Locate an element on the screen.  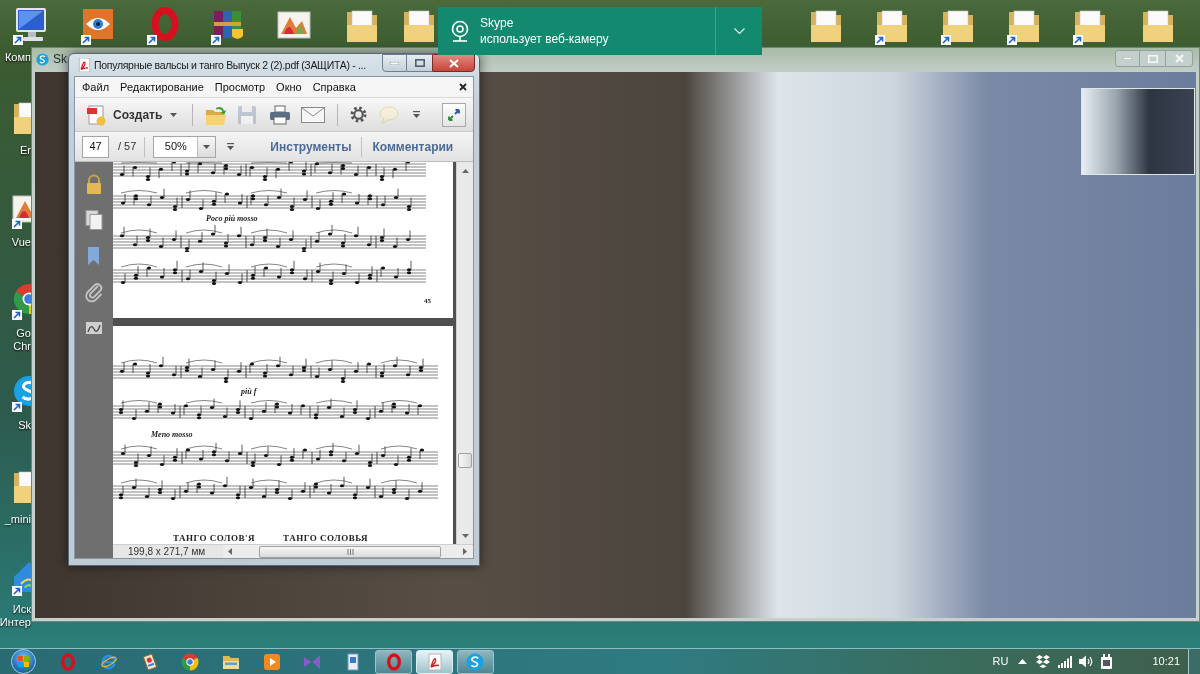
shortcut-label: Go Chr is located at coordinates (22, 340).